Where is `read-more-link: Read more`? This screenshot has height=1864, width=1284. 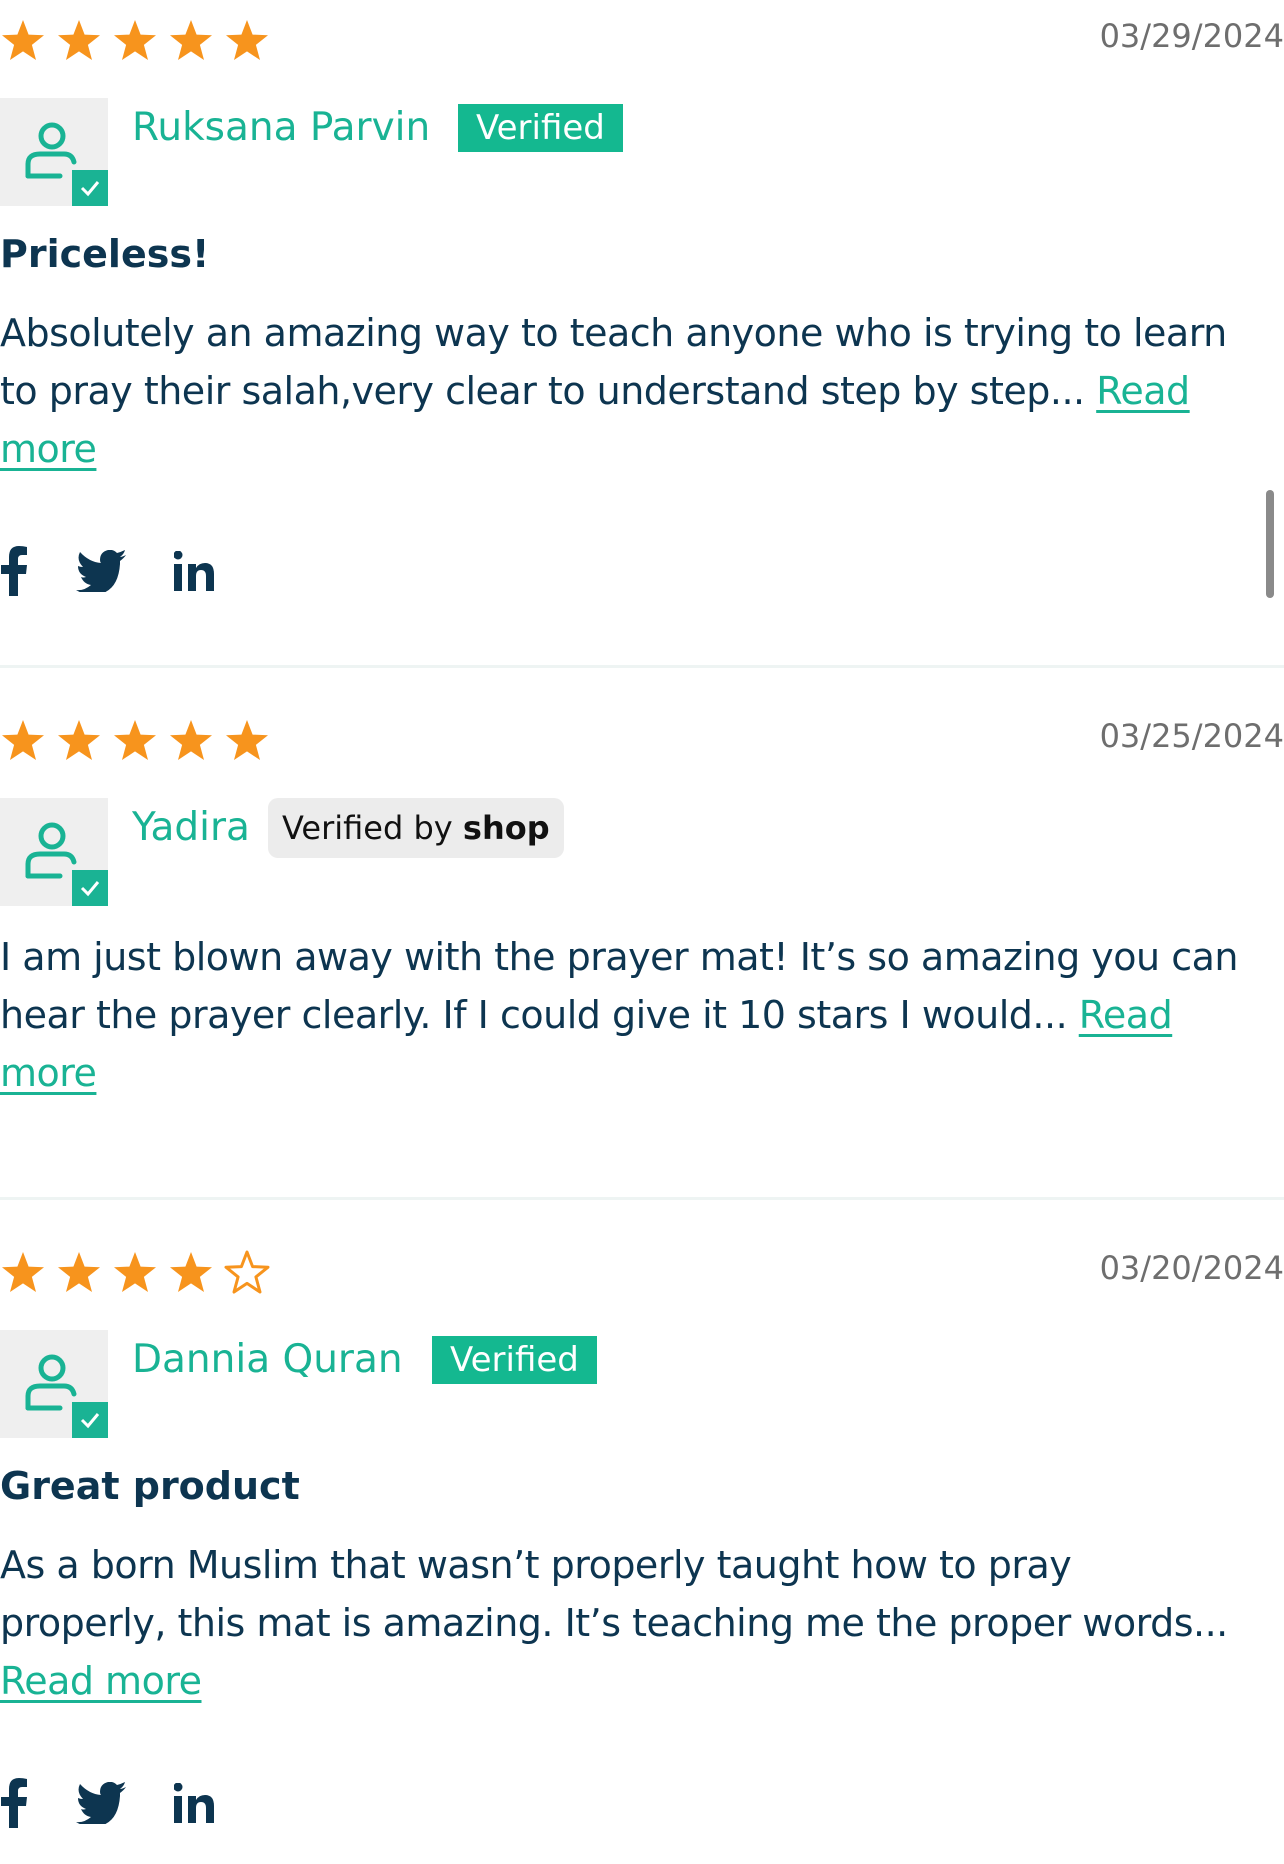
read-more-link: Read more is located at coordinates (101, 1681).